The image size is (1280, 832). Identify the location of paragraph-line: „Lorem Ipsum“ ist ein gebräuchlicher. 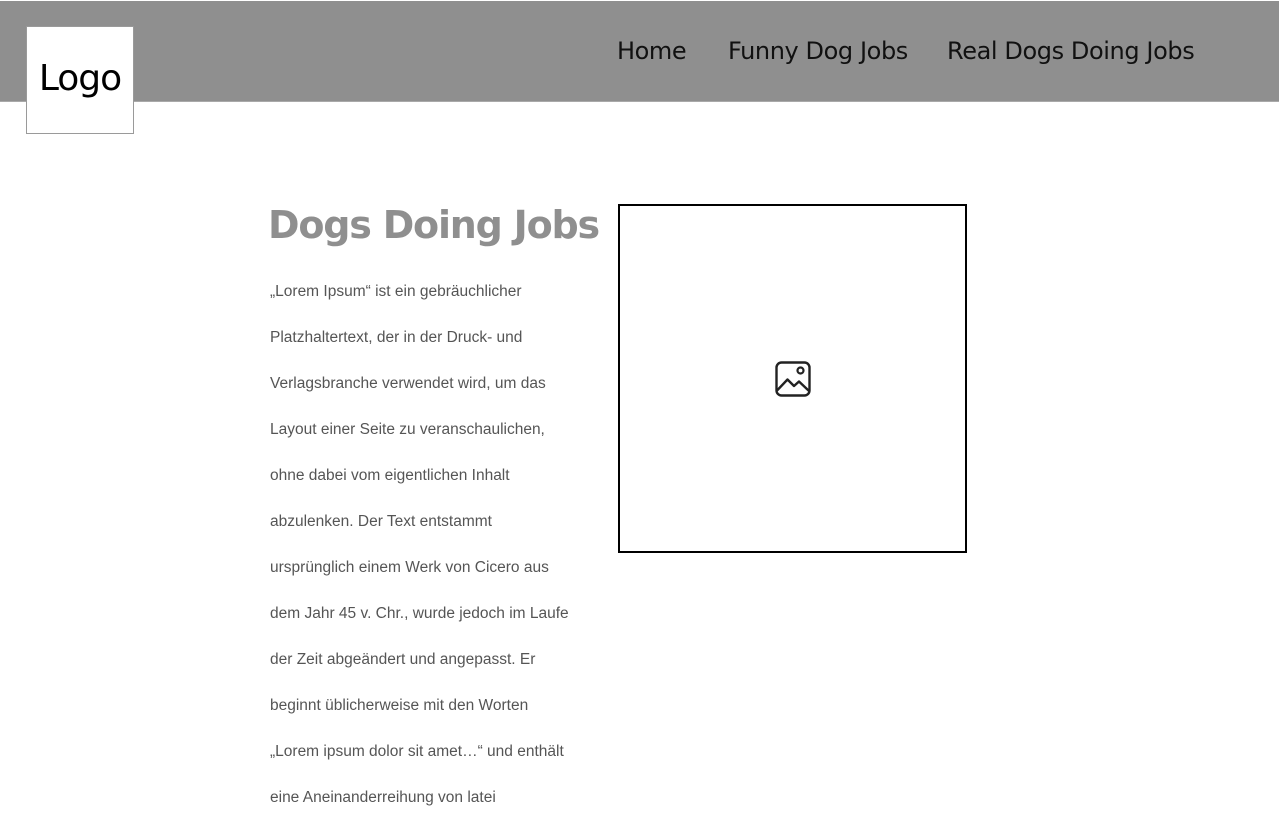
(396, 291).